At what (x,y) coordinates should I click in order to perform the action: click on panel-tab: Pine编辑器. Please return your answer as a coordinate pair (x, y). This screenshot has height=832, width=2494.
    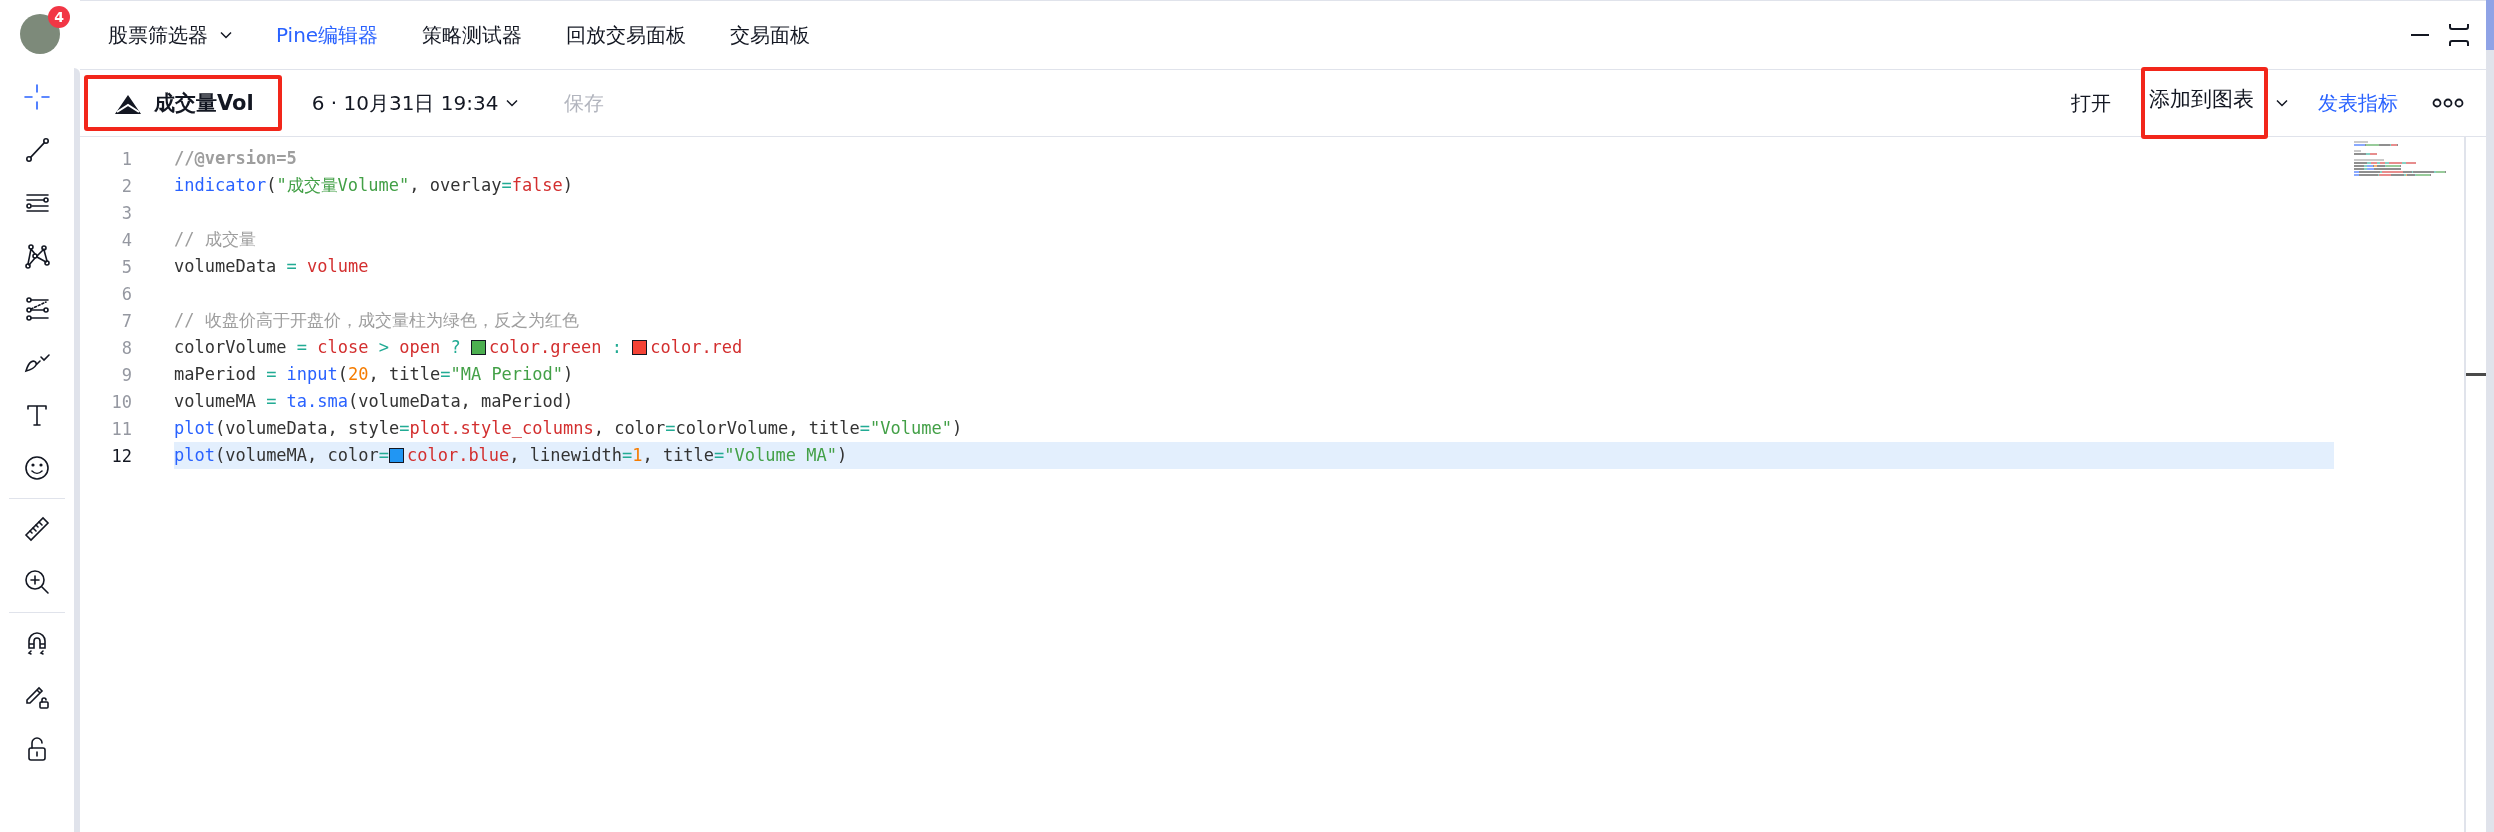
    Looking at the image, I should click on (327, 35).